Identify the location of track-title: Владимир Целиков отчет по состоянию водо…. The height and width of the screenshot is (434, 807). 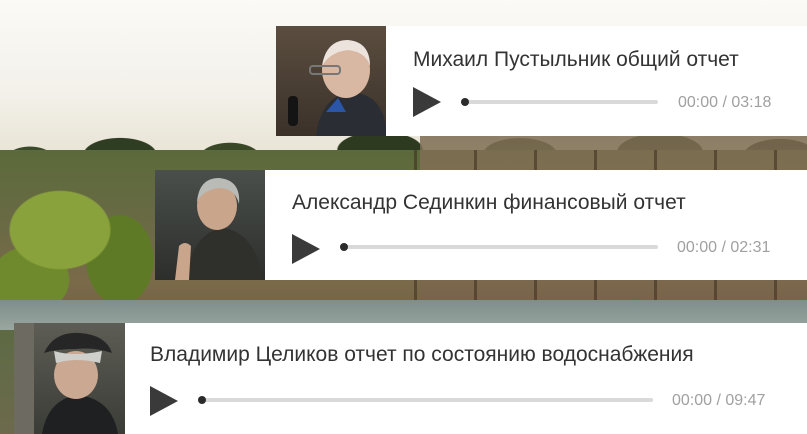
(422, 354).